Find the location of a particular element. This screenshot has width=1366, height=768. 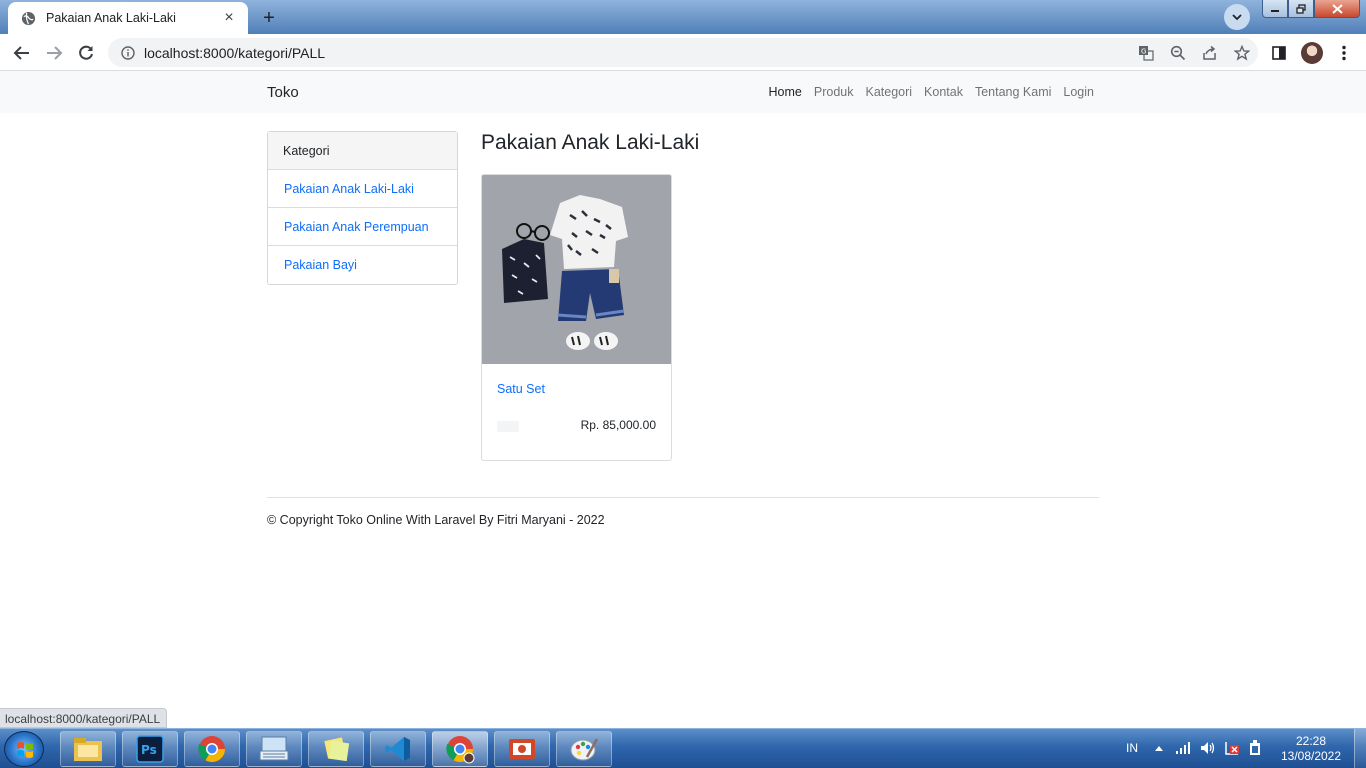

vscode-icon is located at coordinates (397, 749).